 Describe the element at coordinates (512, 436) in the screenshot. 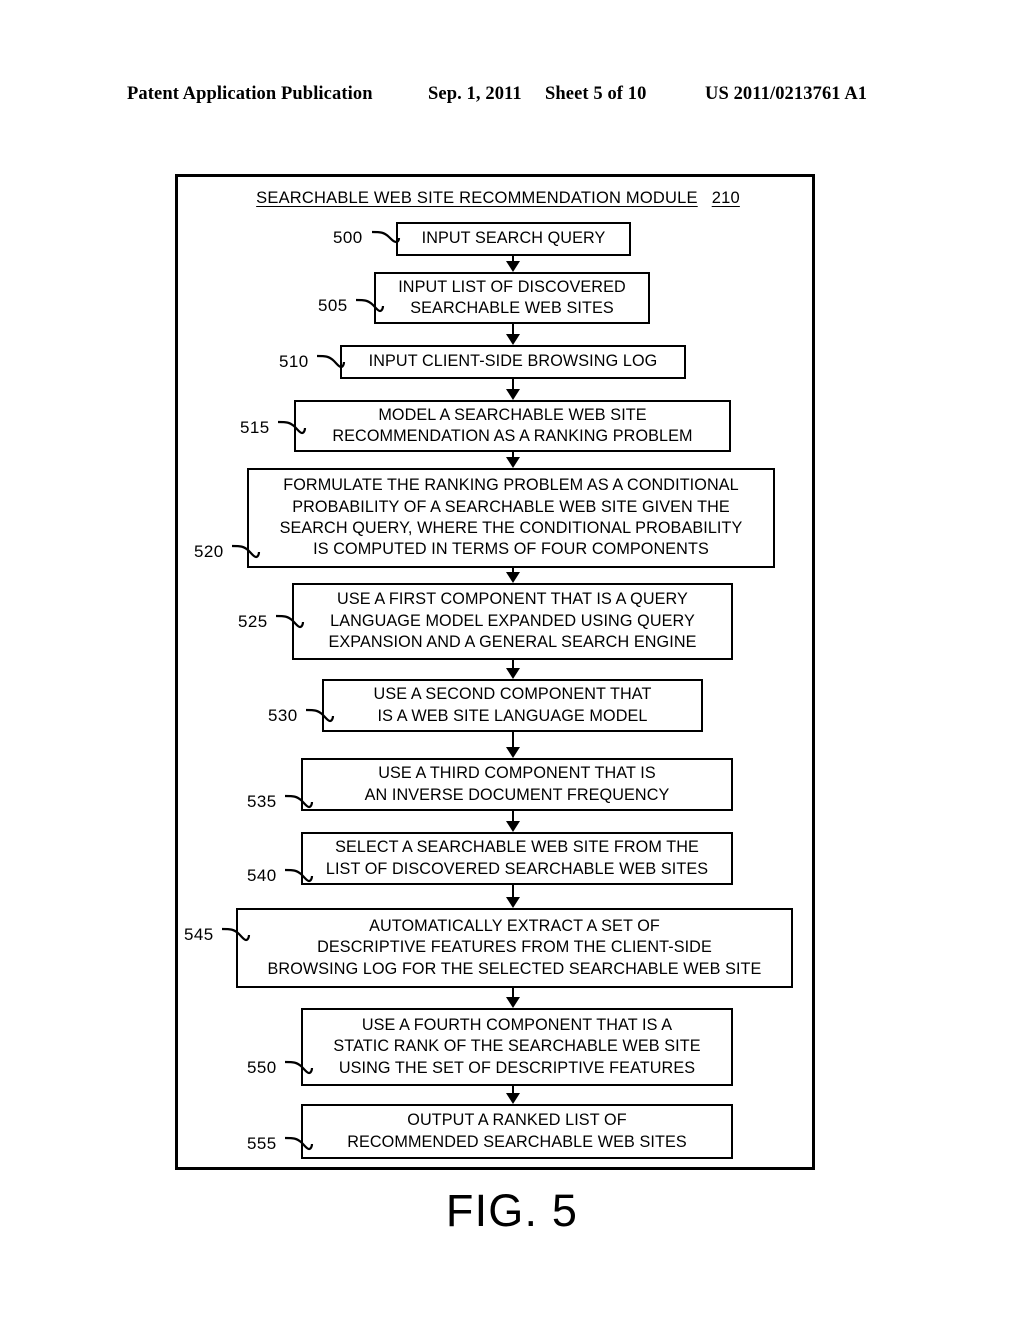

I see `flow-box-515-line-2: RECOMMENDATION AS A RANKING PROBLEM` at that location.